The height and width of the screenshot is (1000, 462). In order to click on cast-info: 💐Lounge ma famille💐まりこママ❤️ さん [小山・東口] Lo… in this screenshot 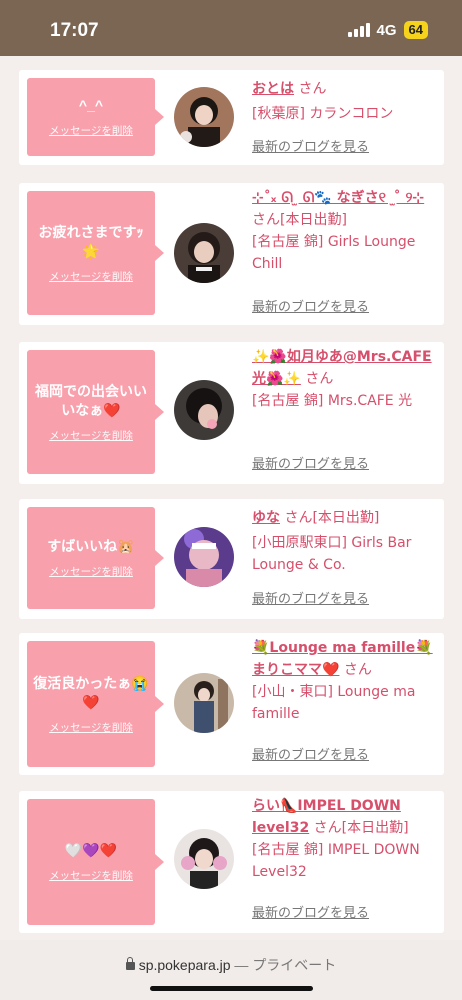, I will do `click(344, 681)`.